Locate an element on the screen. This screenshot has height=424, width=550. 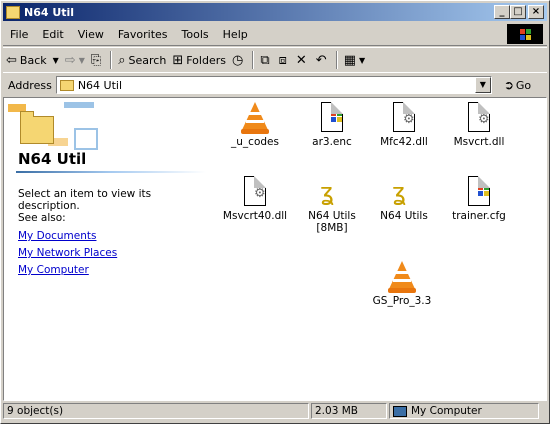
undo-icon: ↶ is located at coordinates (321, 60).